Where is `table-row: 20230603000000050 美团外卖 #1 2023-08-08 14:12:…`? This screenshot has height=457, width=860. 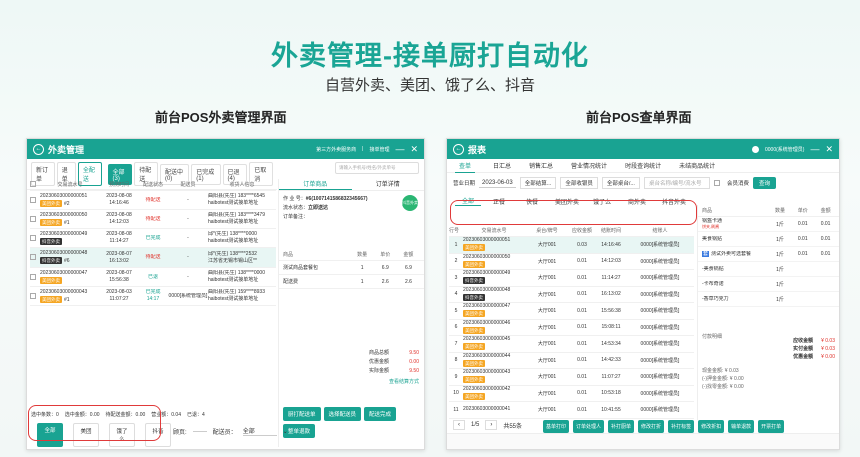
table-row: 20230603000000050 美团外卖 #1 2023-08-08 14:12:… is located at coordinates (153, 219).